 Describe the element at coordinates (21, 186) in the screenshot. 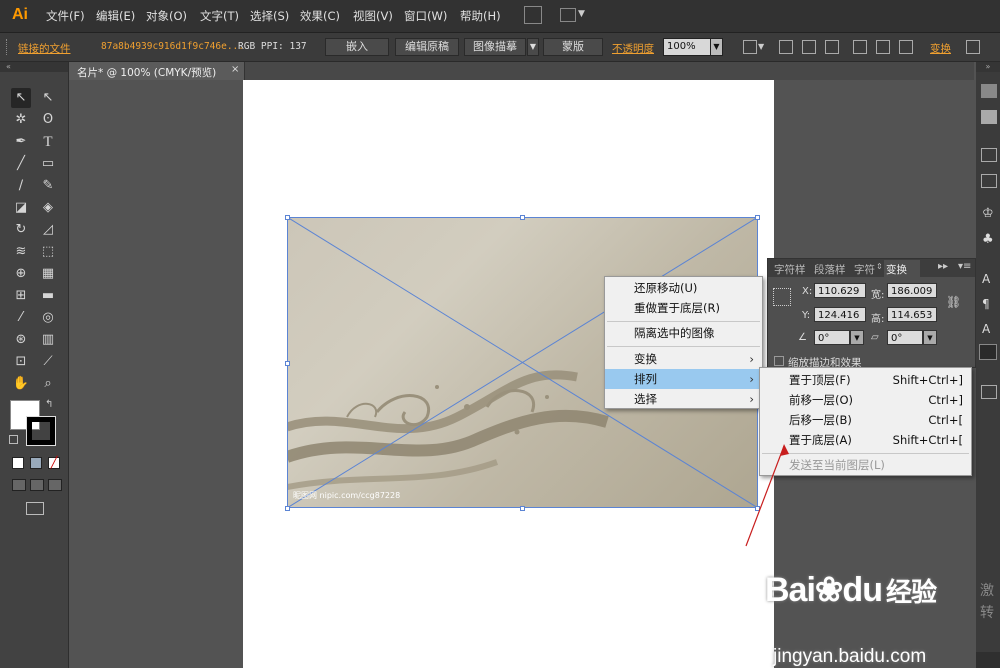

I see `paintbrush-tool-icon: ∕` at that location.